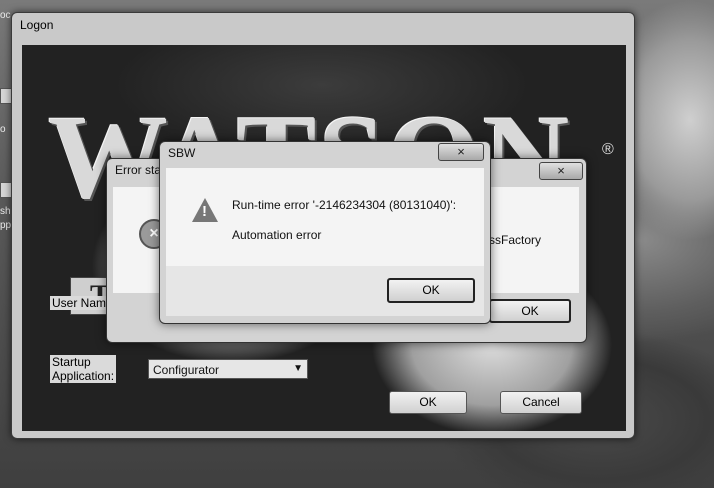 The image size is (714, 488). I want to click on logon-cancel-button: Cancel, so click(541, 402).